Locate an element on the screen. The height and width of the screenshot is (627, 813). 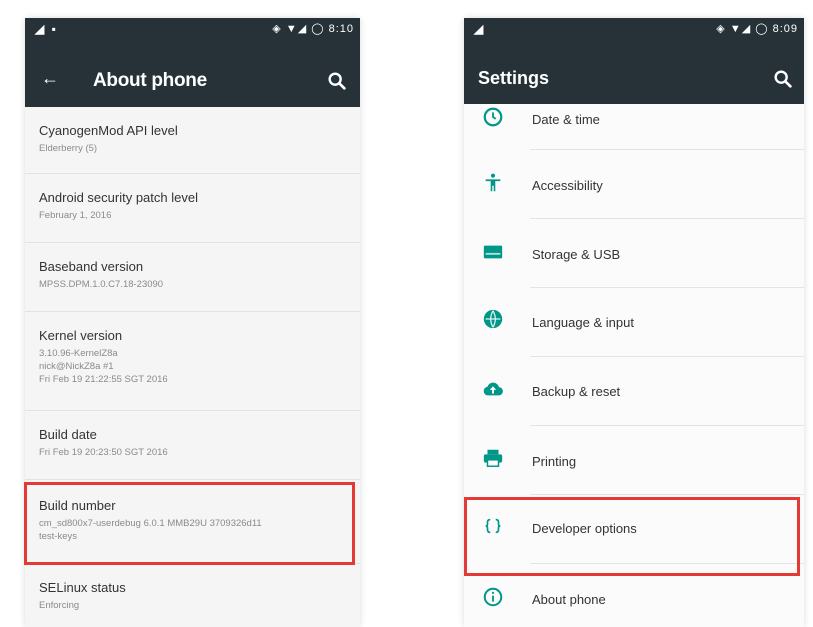
settings-item-accessibility: Accessibility is located at coordinates (634, 184).